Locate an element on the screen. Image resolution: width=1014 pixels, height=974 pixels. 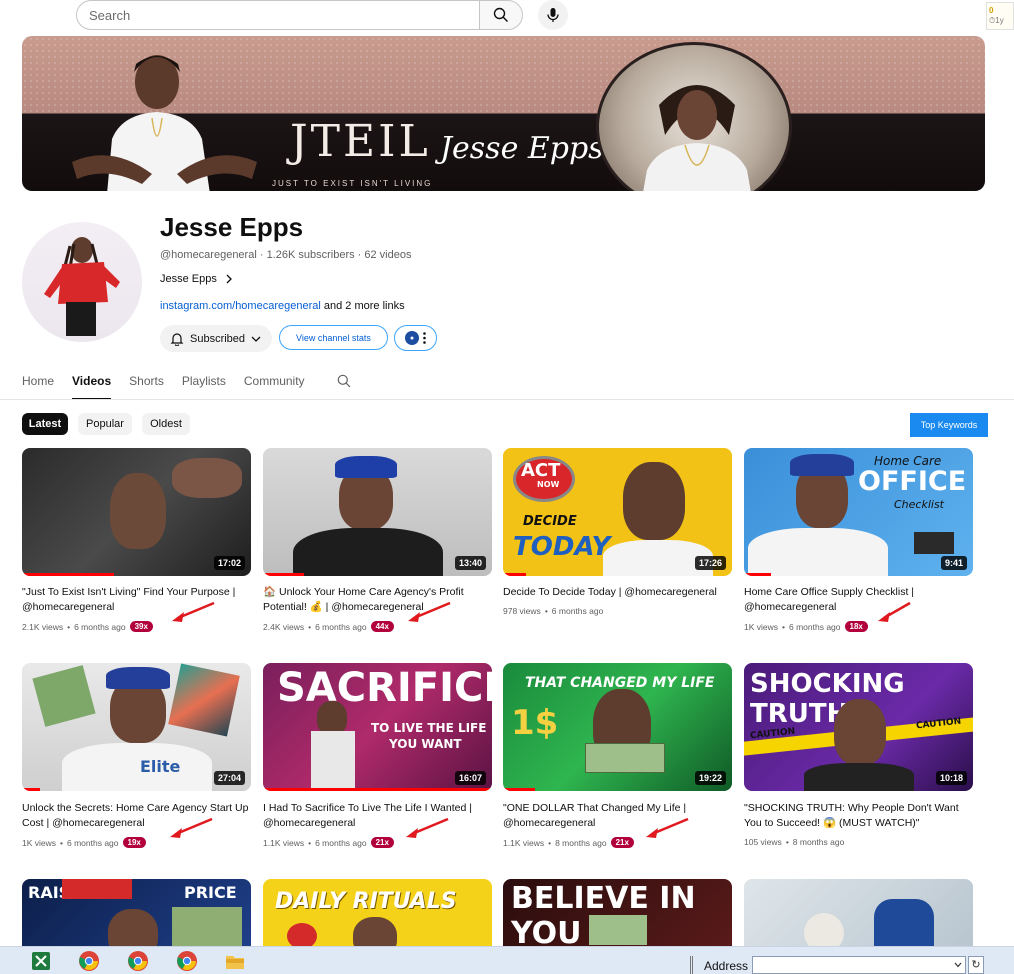
video-thumbnail: 17:02 is located at coordinates (136, 512).